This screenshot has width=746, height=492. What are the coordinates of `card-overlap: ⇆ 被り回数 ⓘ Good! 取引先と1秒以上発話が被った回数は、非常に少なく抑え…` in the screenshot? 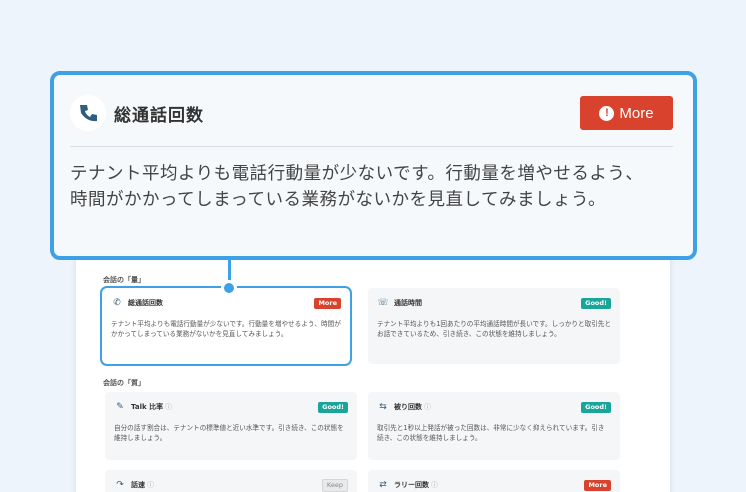 It's located at (494, 426).